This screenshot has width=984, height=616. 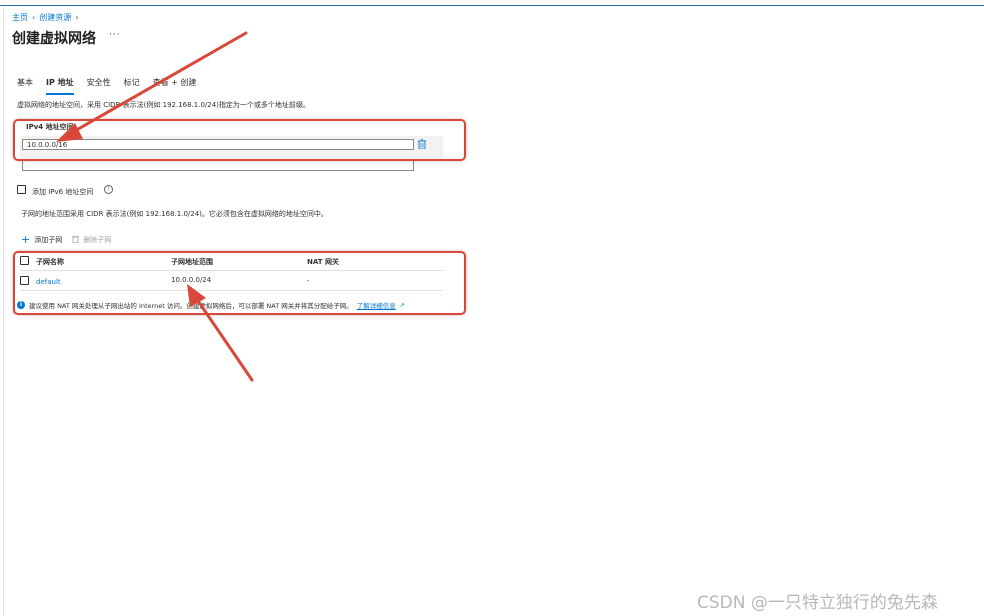 I want to click on add-subnet-button: + 添加子网, so click(x=42, y=239).